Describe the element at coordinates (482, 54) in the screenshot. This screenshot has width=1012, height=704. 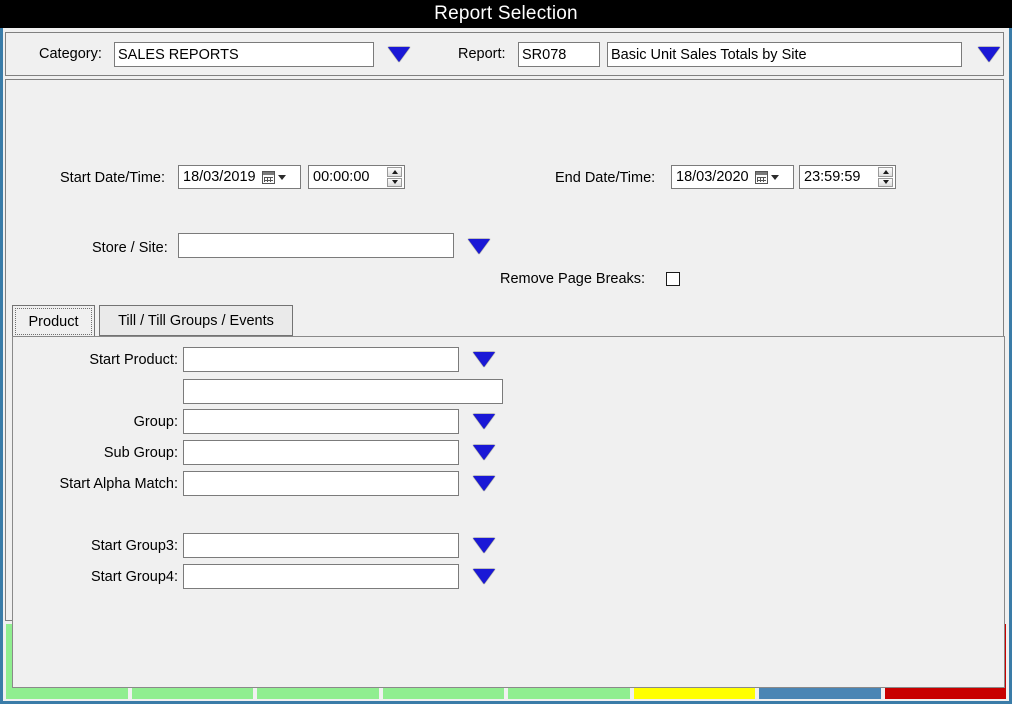
I see `report-label: Report:` at that location.